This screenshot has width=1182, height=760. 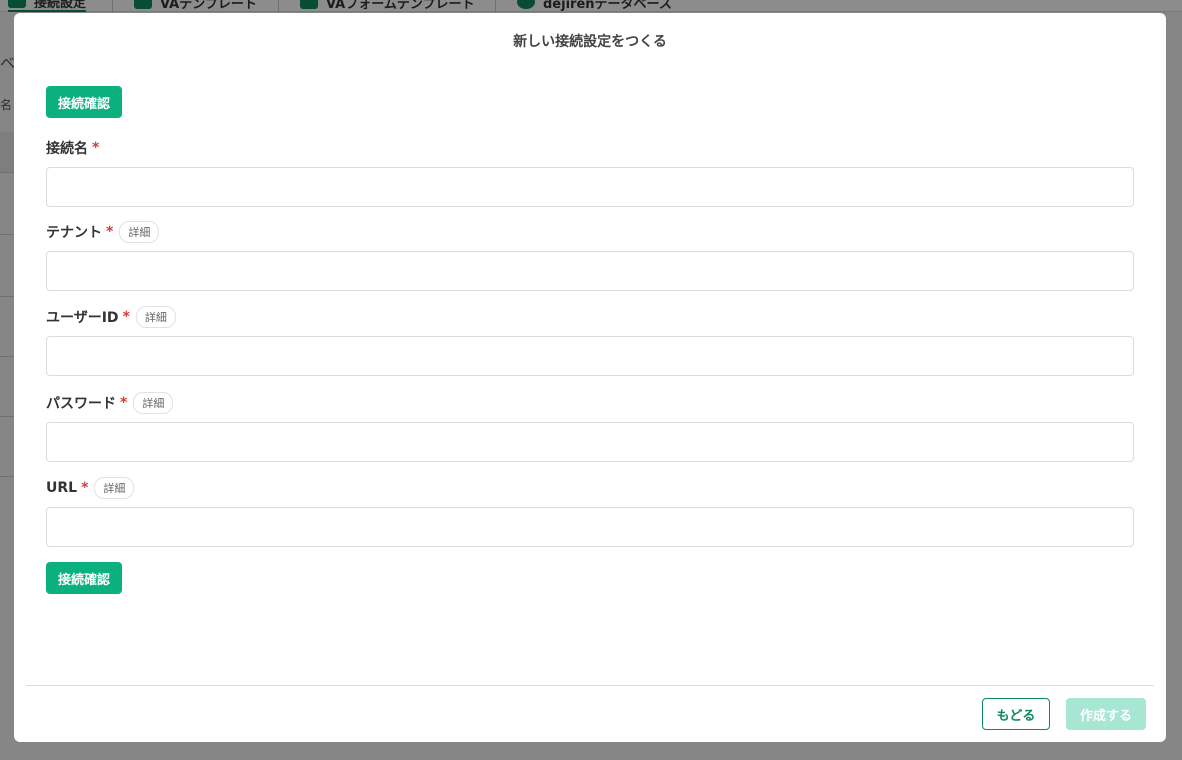 What do you see at coordinates (1106, 714) in the screenshot?
I see `create-button: 作成する` at bounding box center [1106, 714].